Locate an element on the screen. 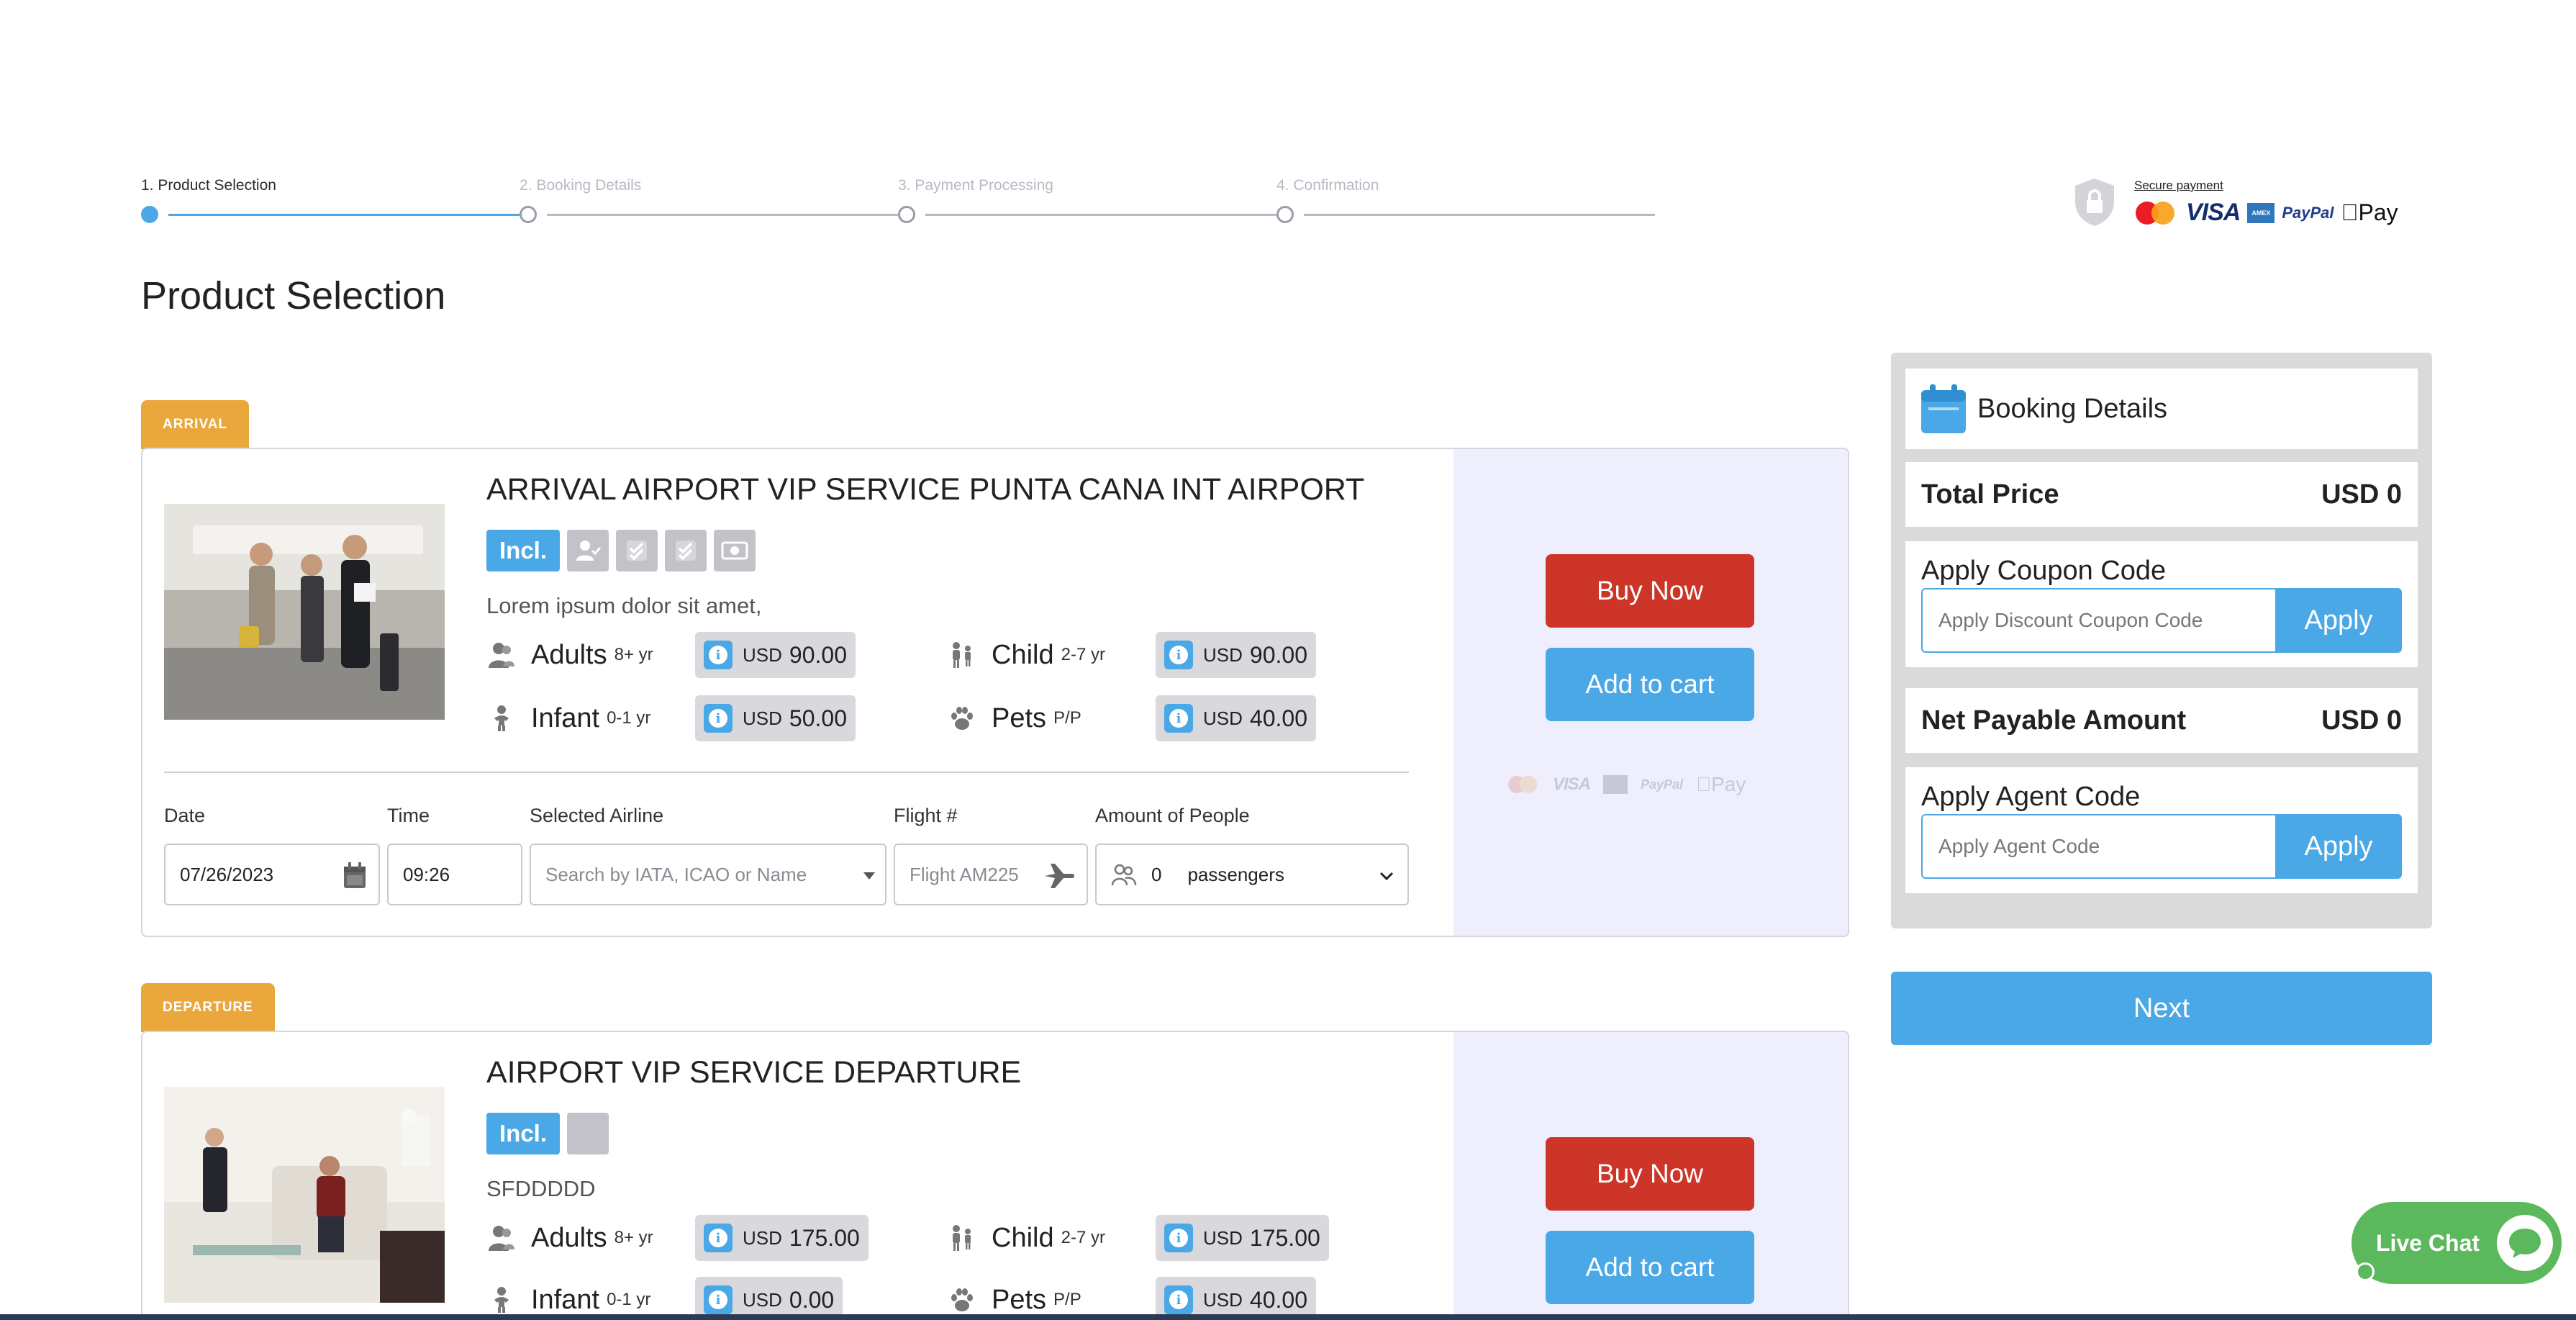 This screenshot has width=2576, height=1320. faded-payment-logos: VISA PayPal Pay is located at coordinates (1627, 784).